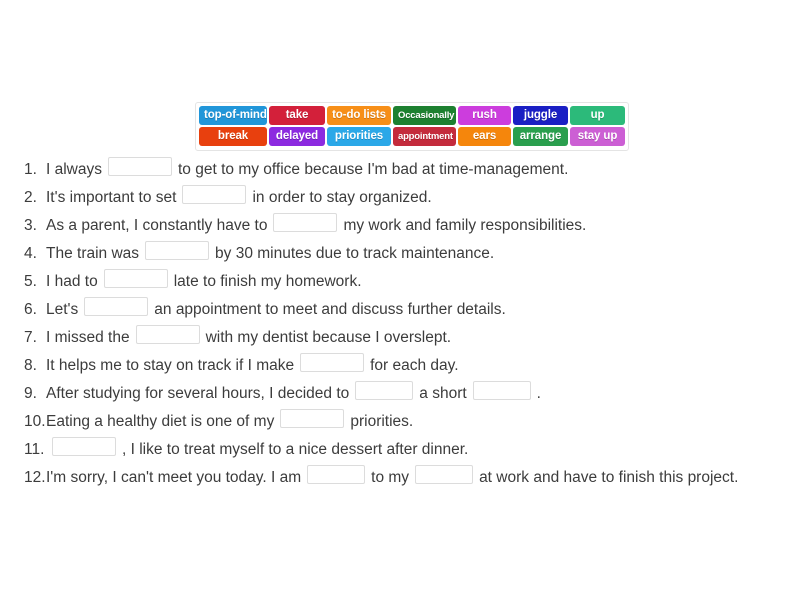  Describe the element at coordinates (72, 281) in the screenshot. I see `sentence-text: I had to` at that location.